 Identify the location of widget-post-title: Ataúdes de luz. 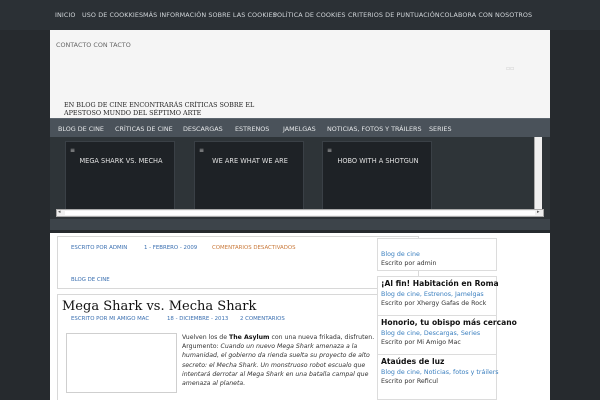
(412, 361).